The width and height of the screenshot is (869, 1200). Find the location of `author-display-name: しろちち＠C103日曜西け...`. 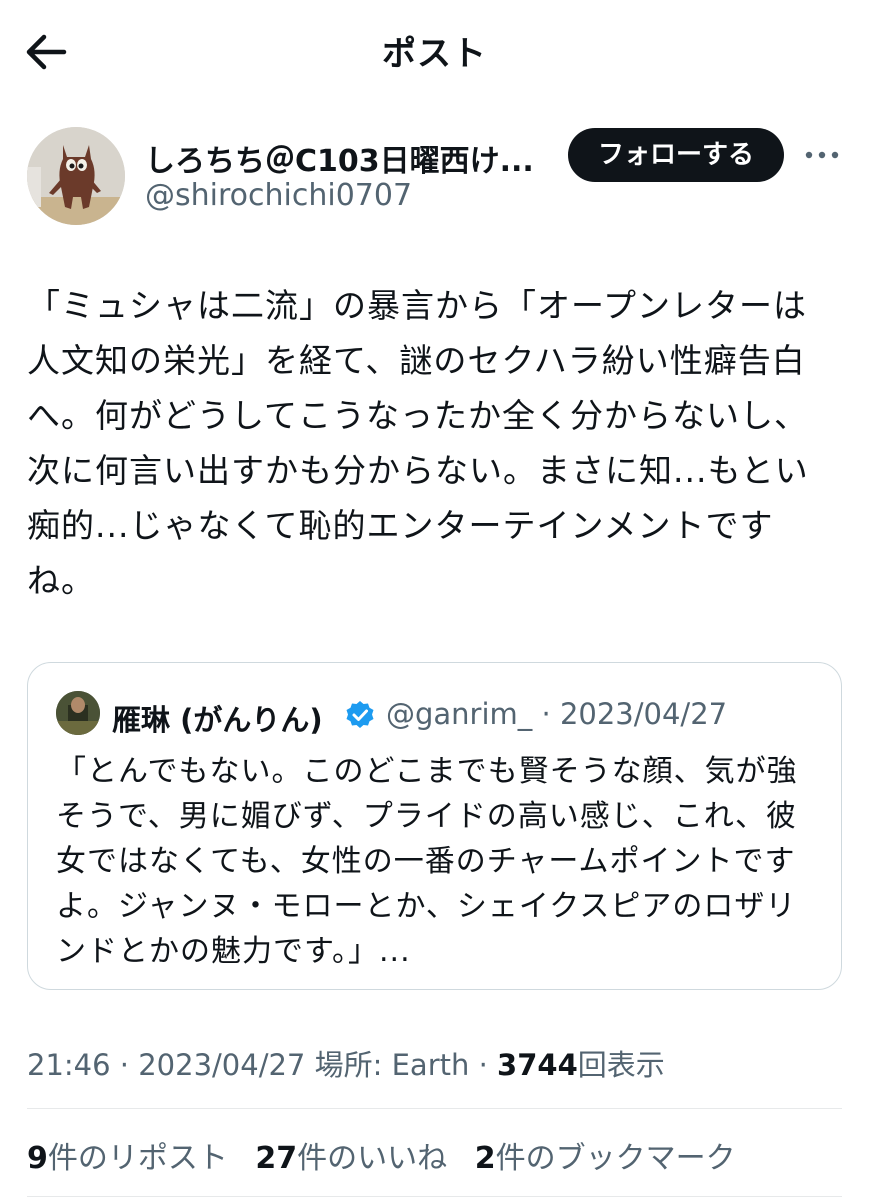

author-display-name: しろちち＠C103日曜西け... is located at coordinates (350, 158).